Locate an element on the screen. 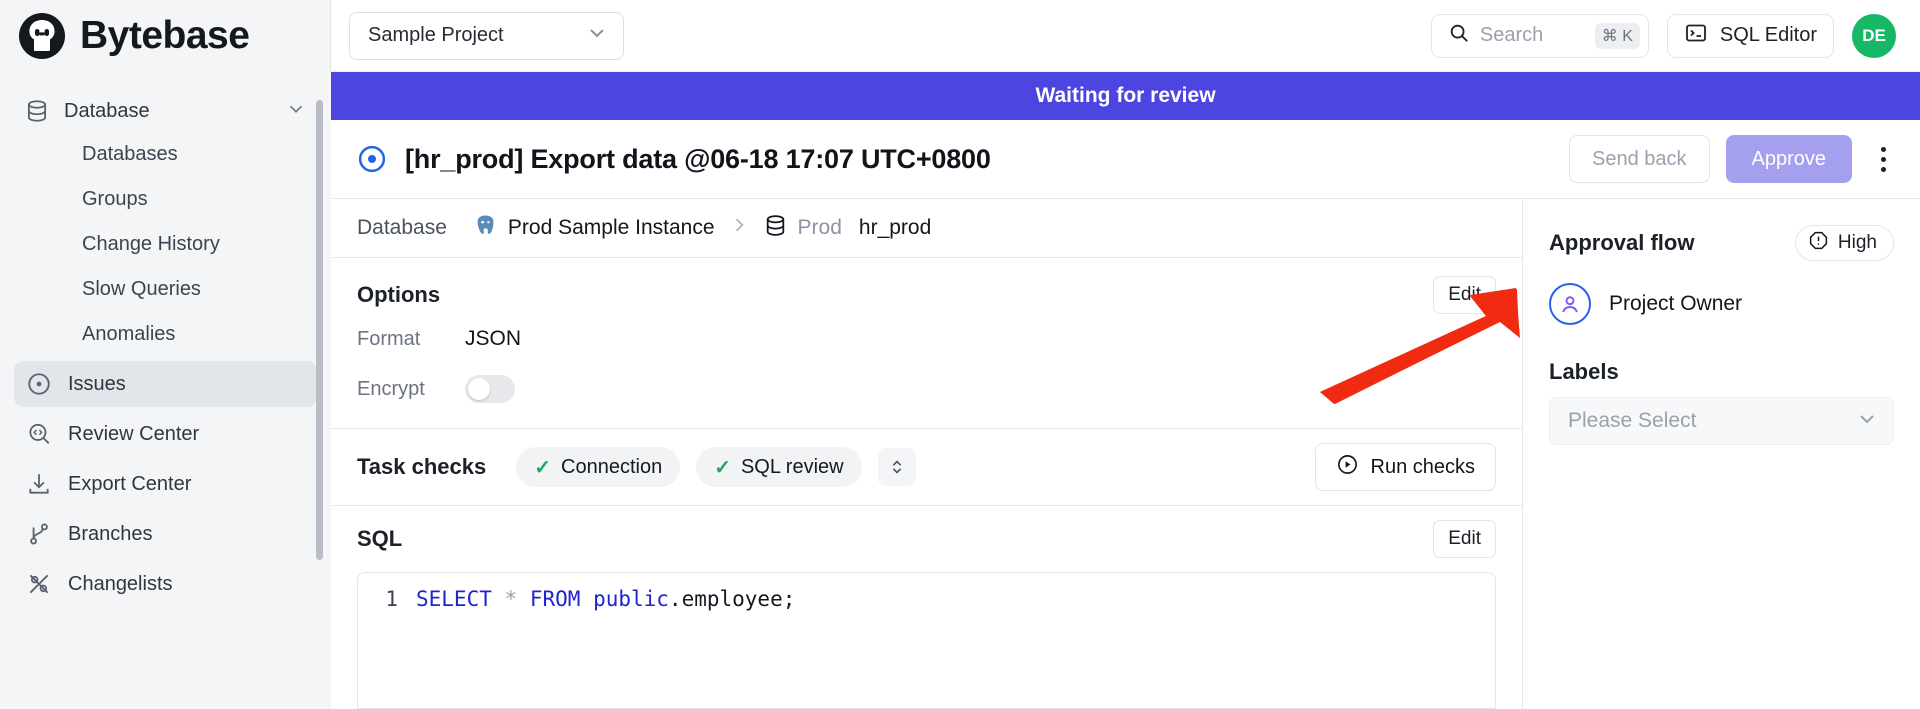  labels-select: Please Select is located at coordinates (1721, 421).